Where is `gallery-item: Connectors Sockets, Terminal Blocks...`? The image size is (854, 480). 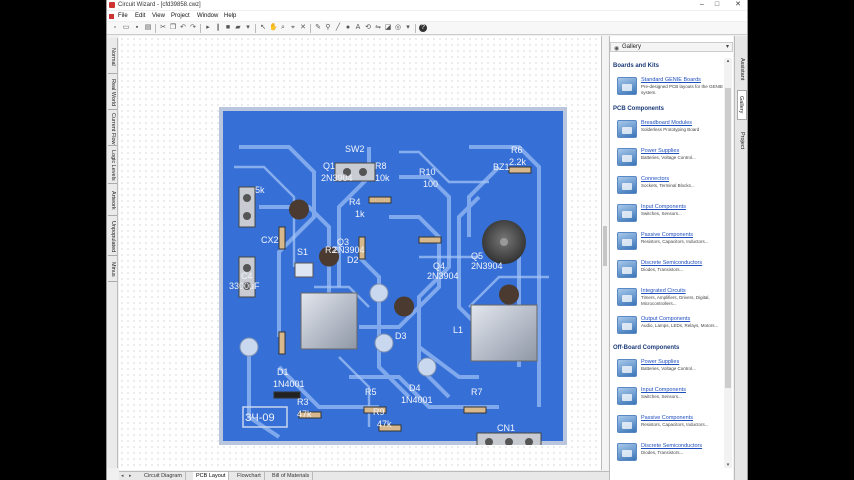
gallery-item: Connectors Sockets, Terminal Blocks... is located at coordinates (673, 186).